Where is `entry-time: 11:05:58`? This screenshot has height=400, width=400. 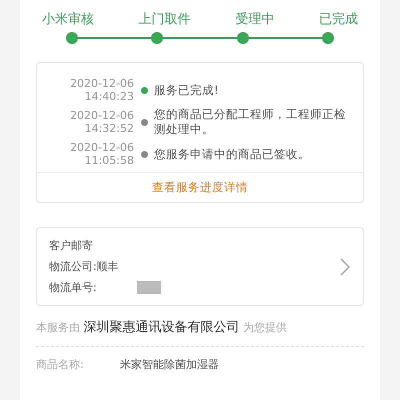
entry-time: 11:05:58 is located at coordinates (109, 160).